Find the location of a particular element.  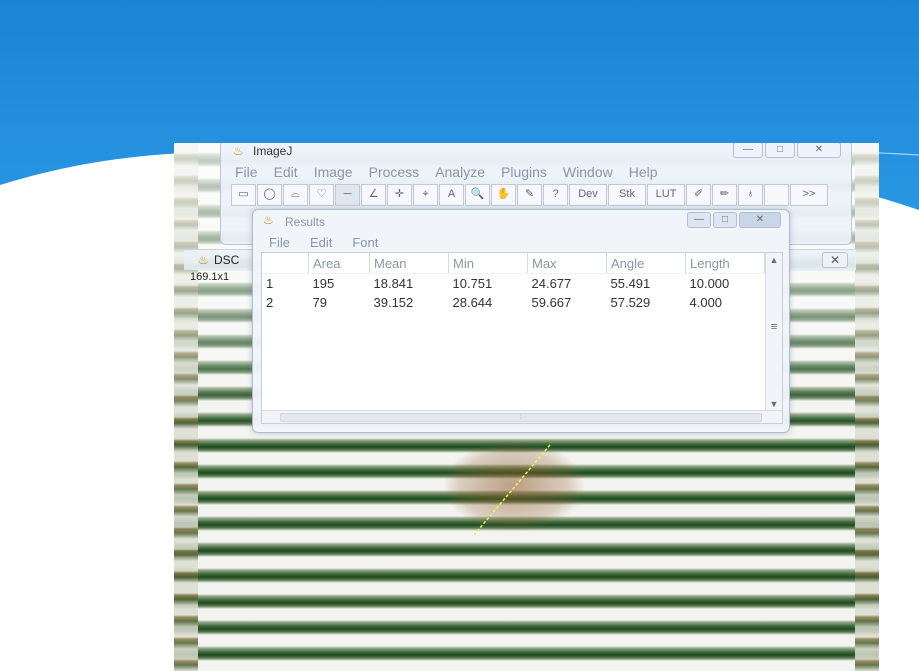

maximize-button: □ is located at coordinates (780, 150).